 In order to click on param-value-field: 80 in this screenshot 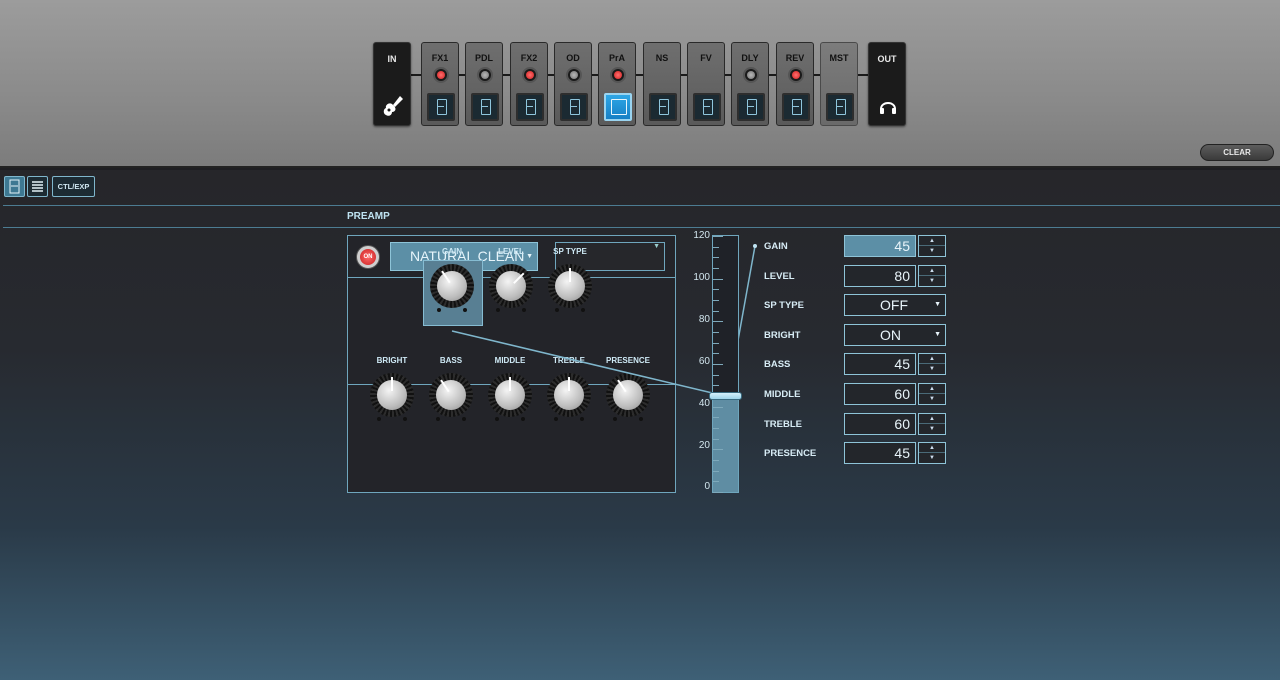, I will do `click(880, 275)`.